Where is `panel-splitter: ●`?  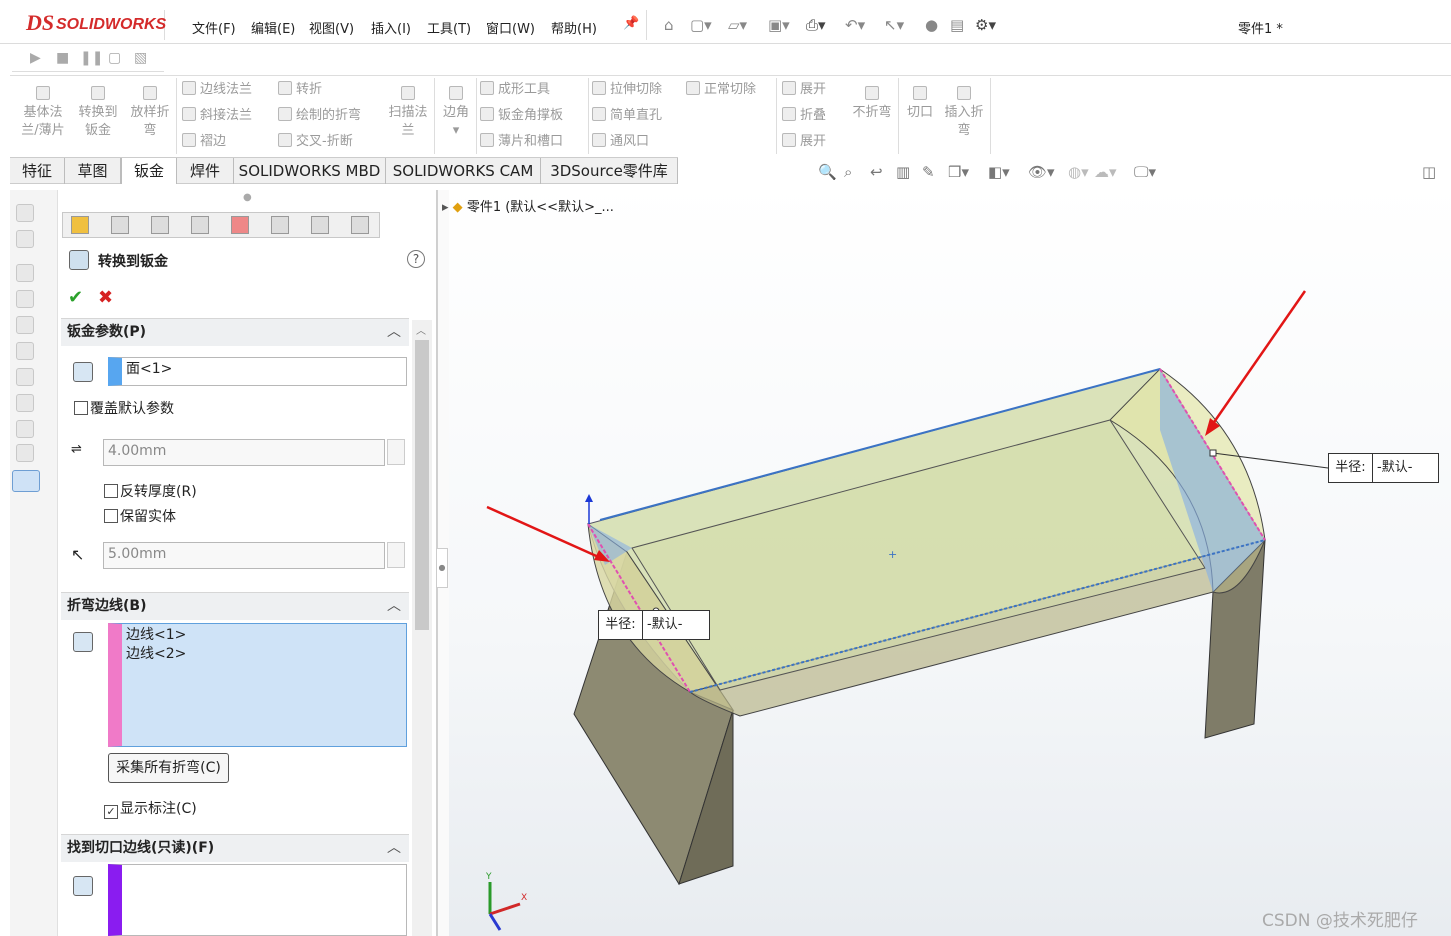
panel-splitter: ● is located at coordinates (442, 563).